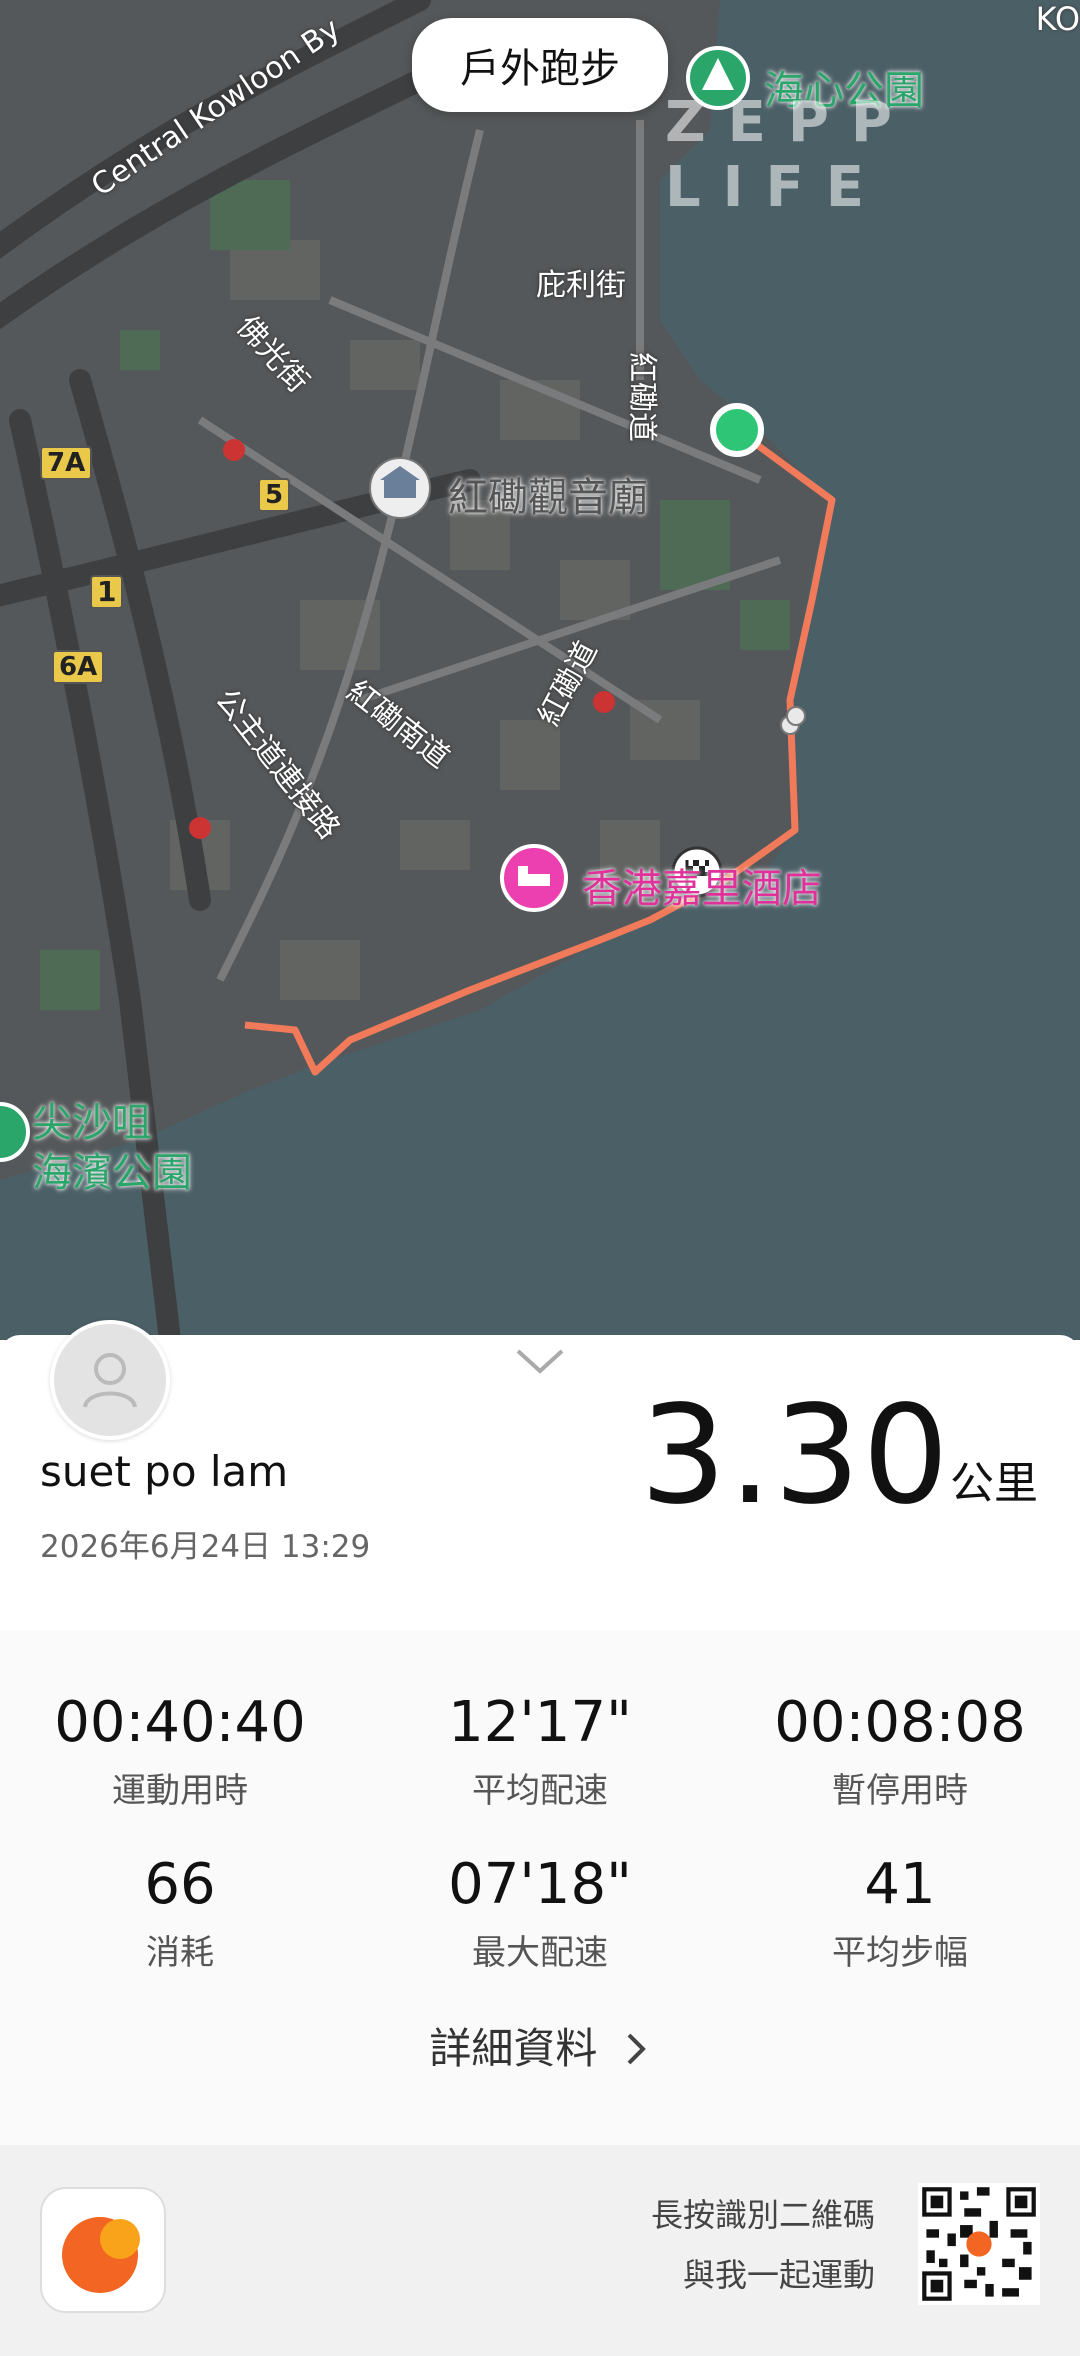 The width and height of the screenshot is (1080, 2356). I want to click on stat-pause-time: 00:08:08 暫停用時, so click(900, 1751).